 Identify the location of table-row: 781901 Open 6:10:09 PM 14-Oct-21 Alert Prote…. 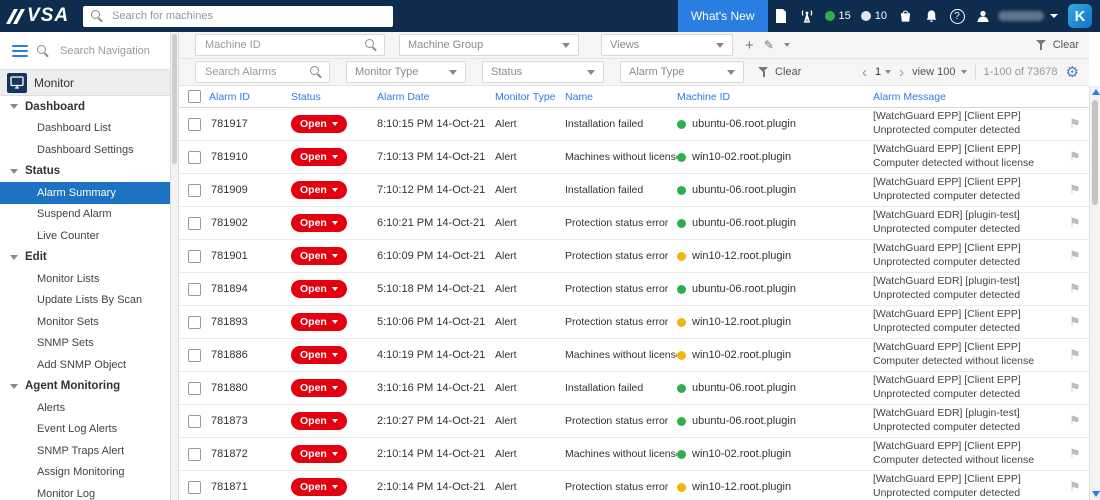
(634, 256).